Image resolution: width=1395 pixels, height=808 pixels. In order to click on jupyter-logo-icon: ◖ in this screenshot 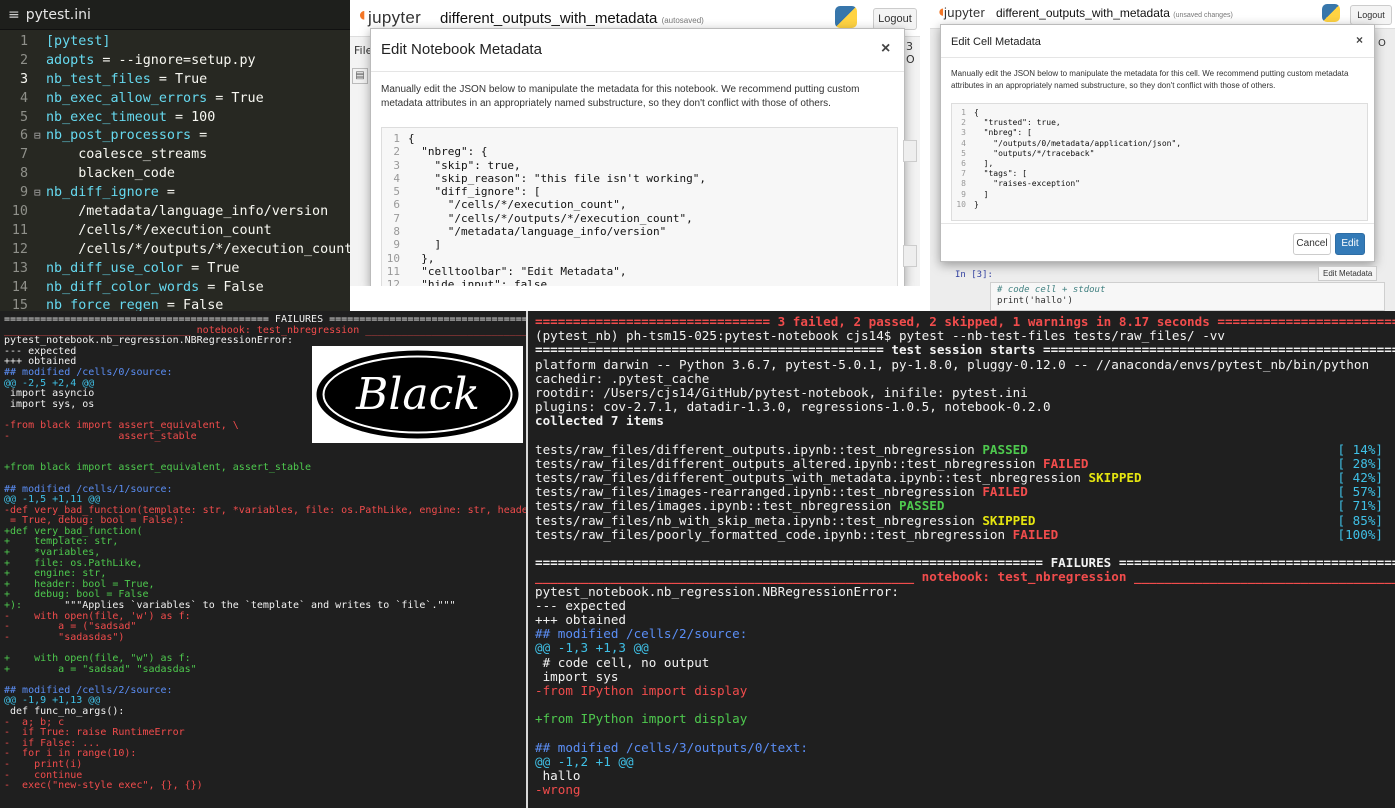, I will do `click(362, 15)`.